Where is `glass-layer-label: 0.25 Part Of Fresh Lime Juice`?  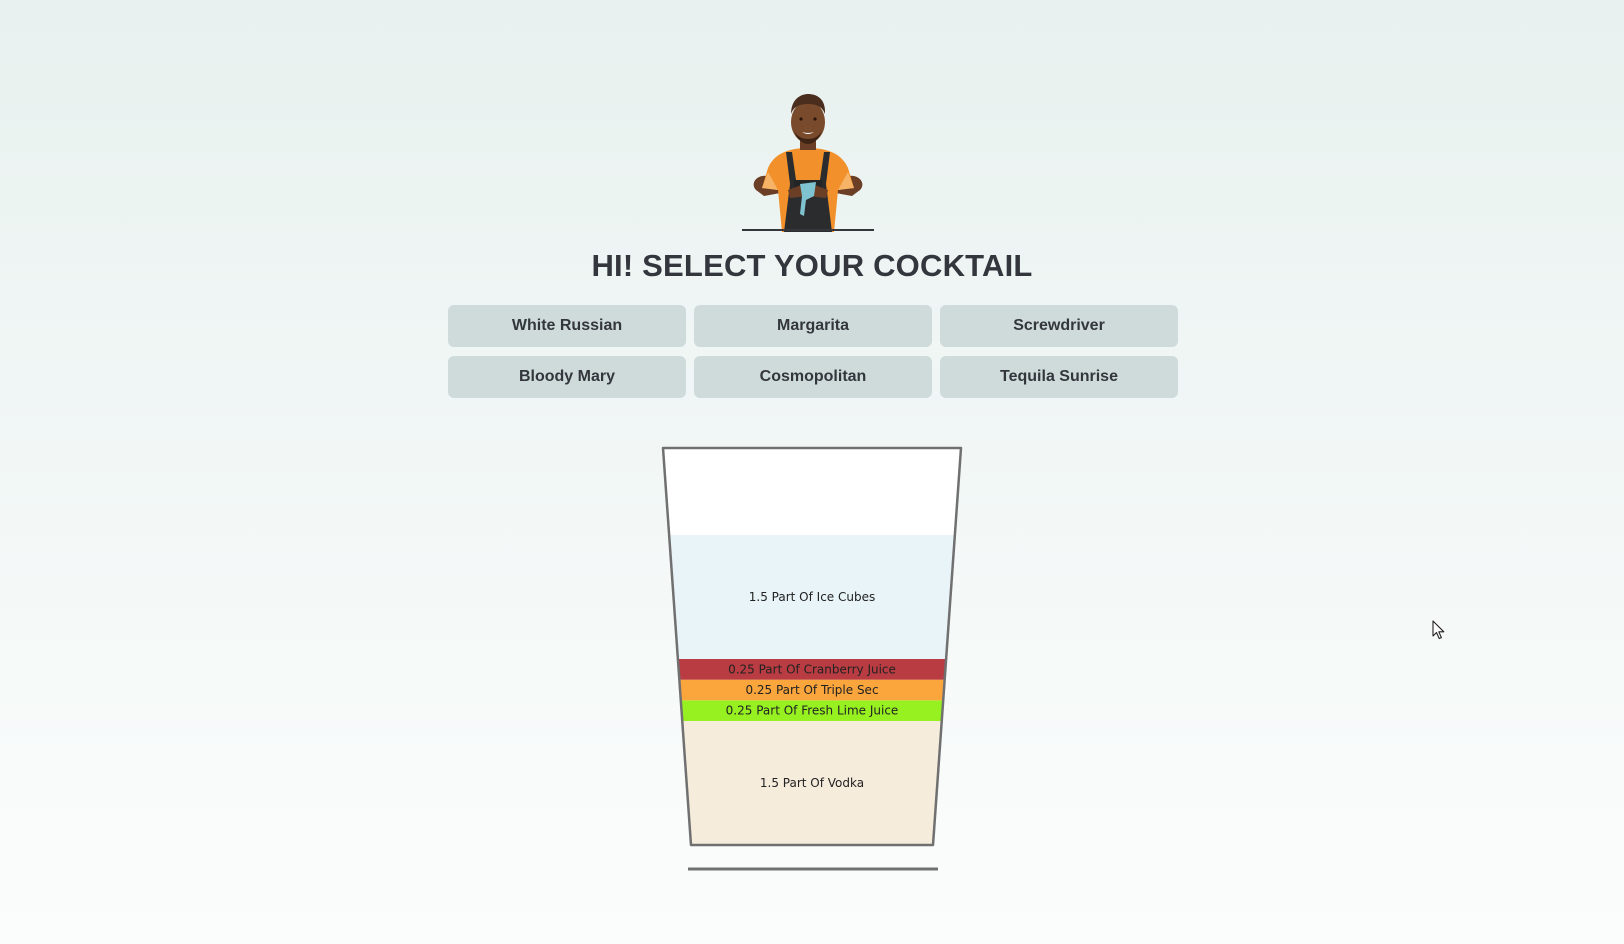
glass-layer-label: 0.25 Part Of Fresh Lime Juice is located at coordinates (812, 711).